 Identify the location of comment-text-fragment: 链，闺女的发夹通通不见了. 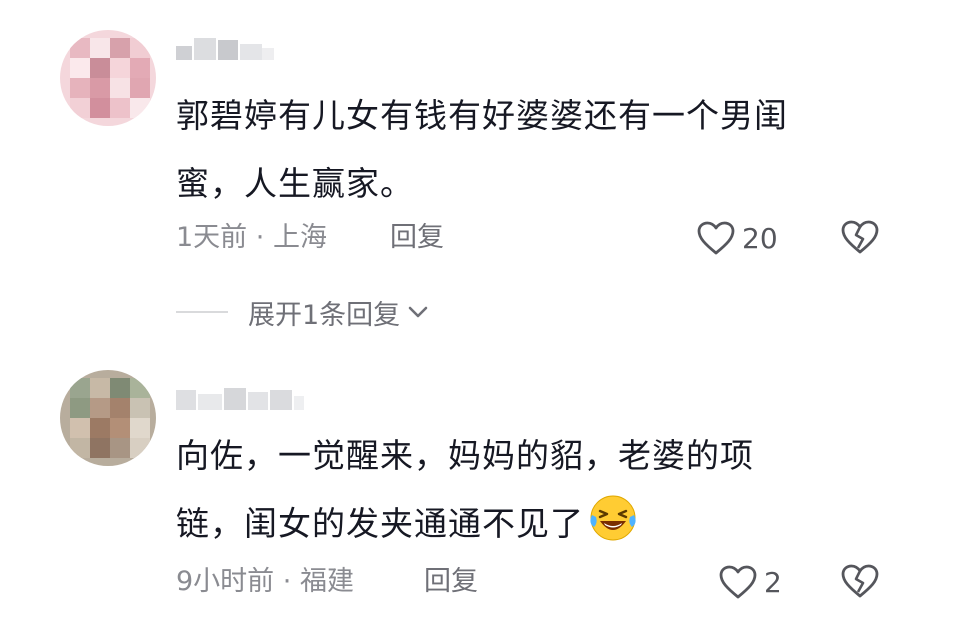
(380, 523).